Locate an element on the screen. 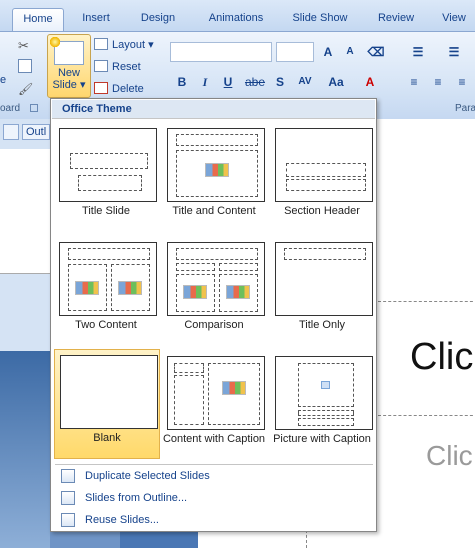  paragraph-group-label: Para is located at coordinates (465, 108).